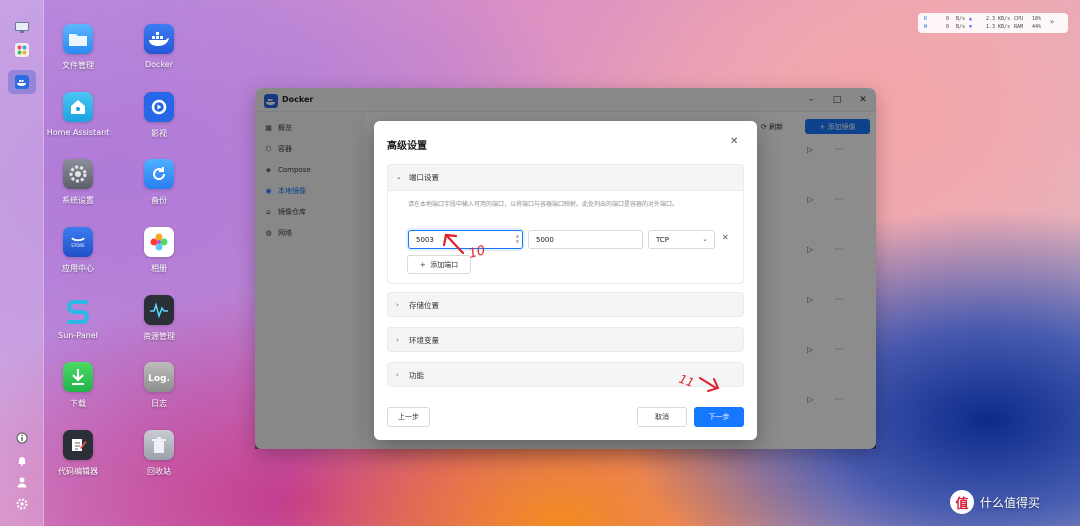 This screenshot has height=526, width=1080. Describe the element at coordinates (78, 242) in the screenshot. I see `app-store-icon: STORE` at that location.